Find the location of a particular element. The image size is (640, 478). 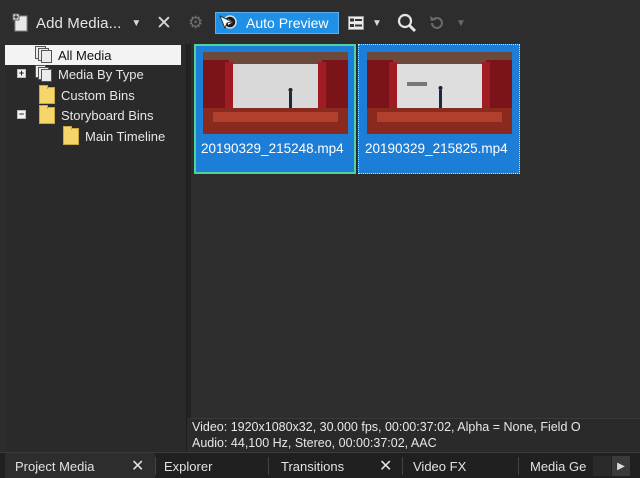

tab-scroll-left-icon is located at coordinates (602, 466).